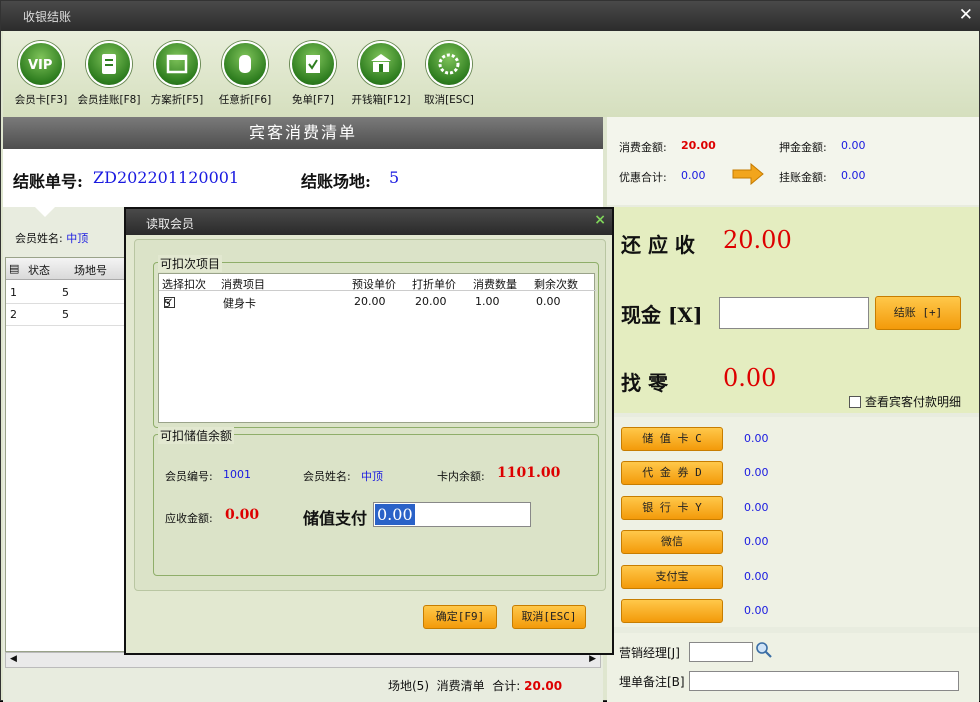 This screenshot has height=702, width=980. Describe the element at coordinates (303, 133) in the screenshot. I see `bill-header: 宾客消费清单` at that location.